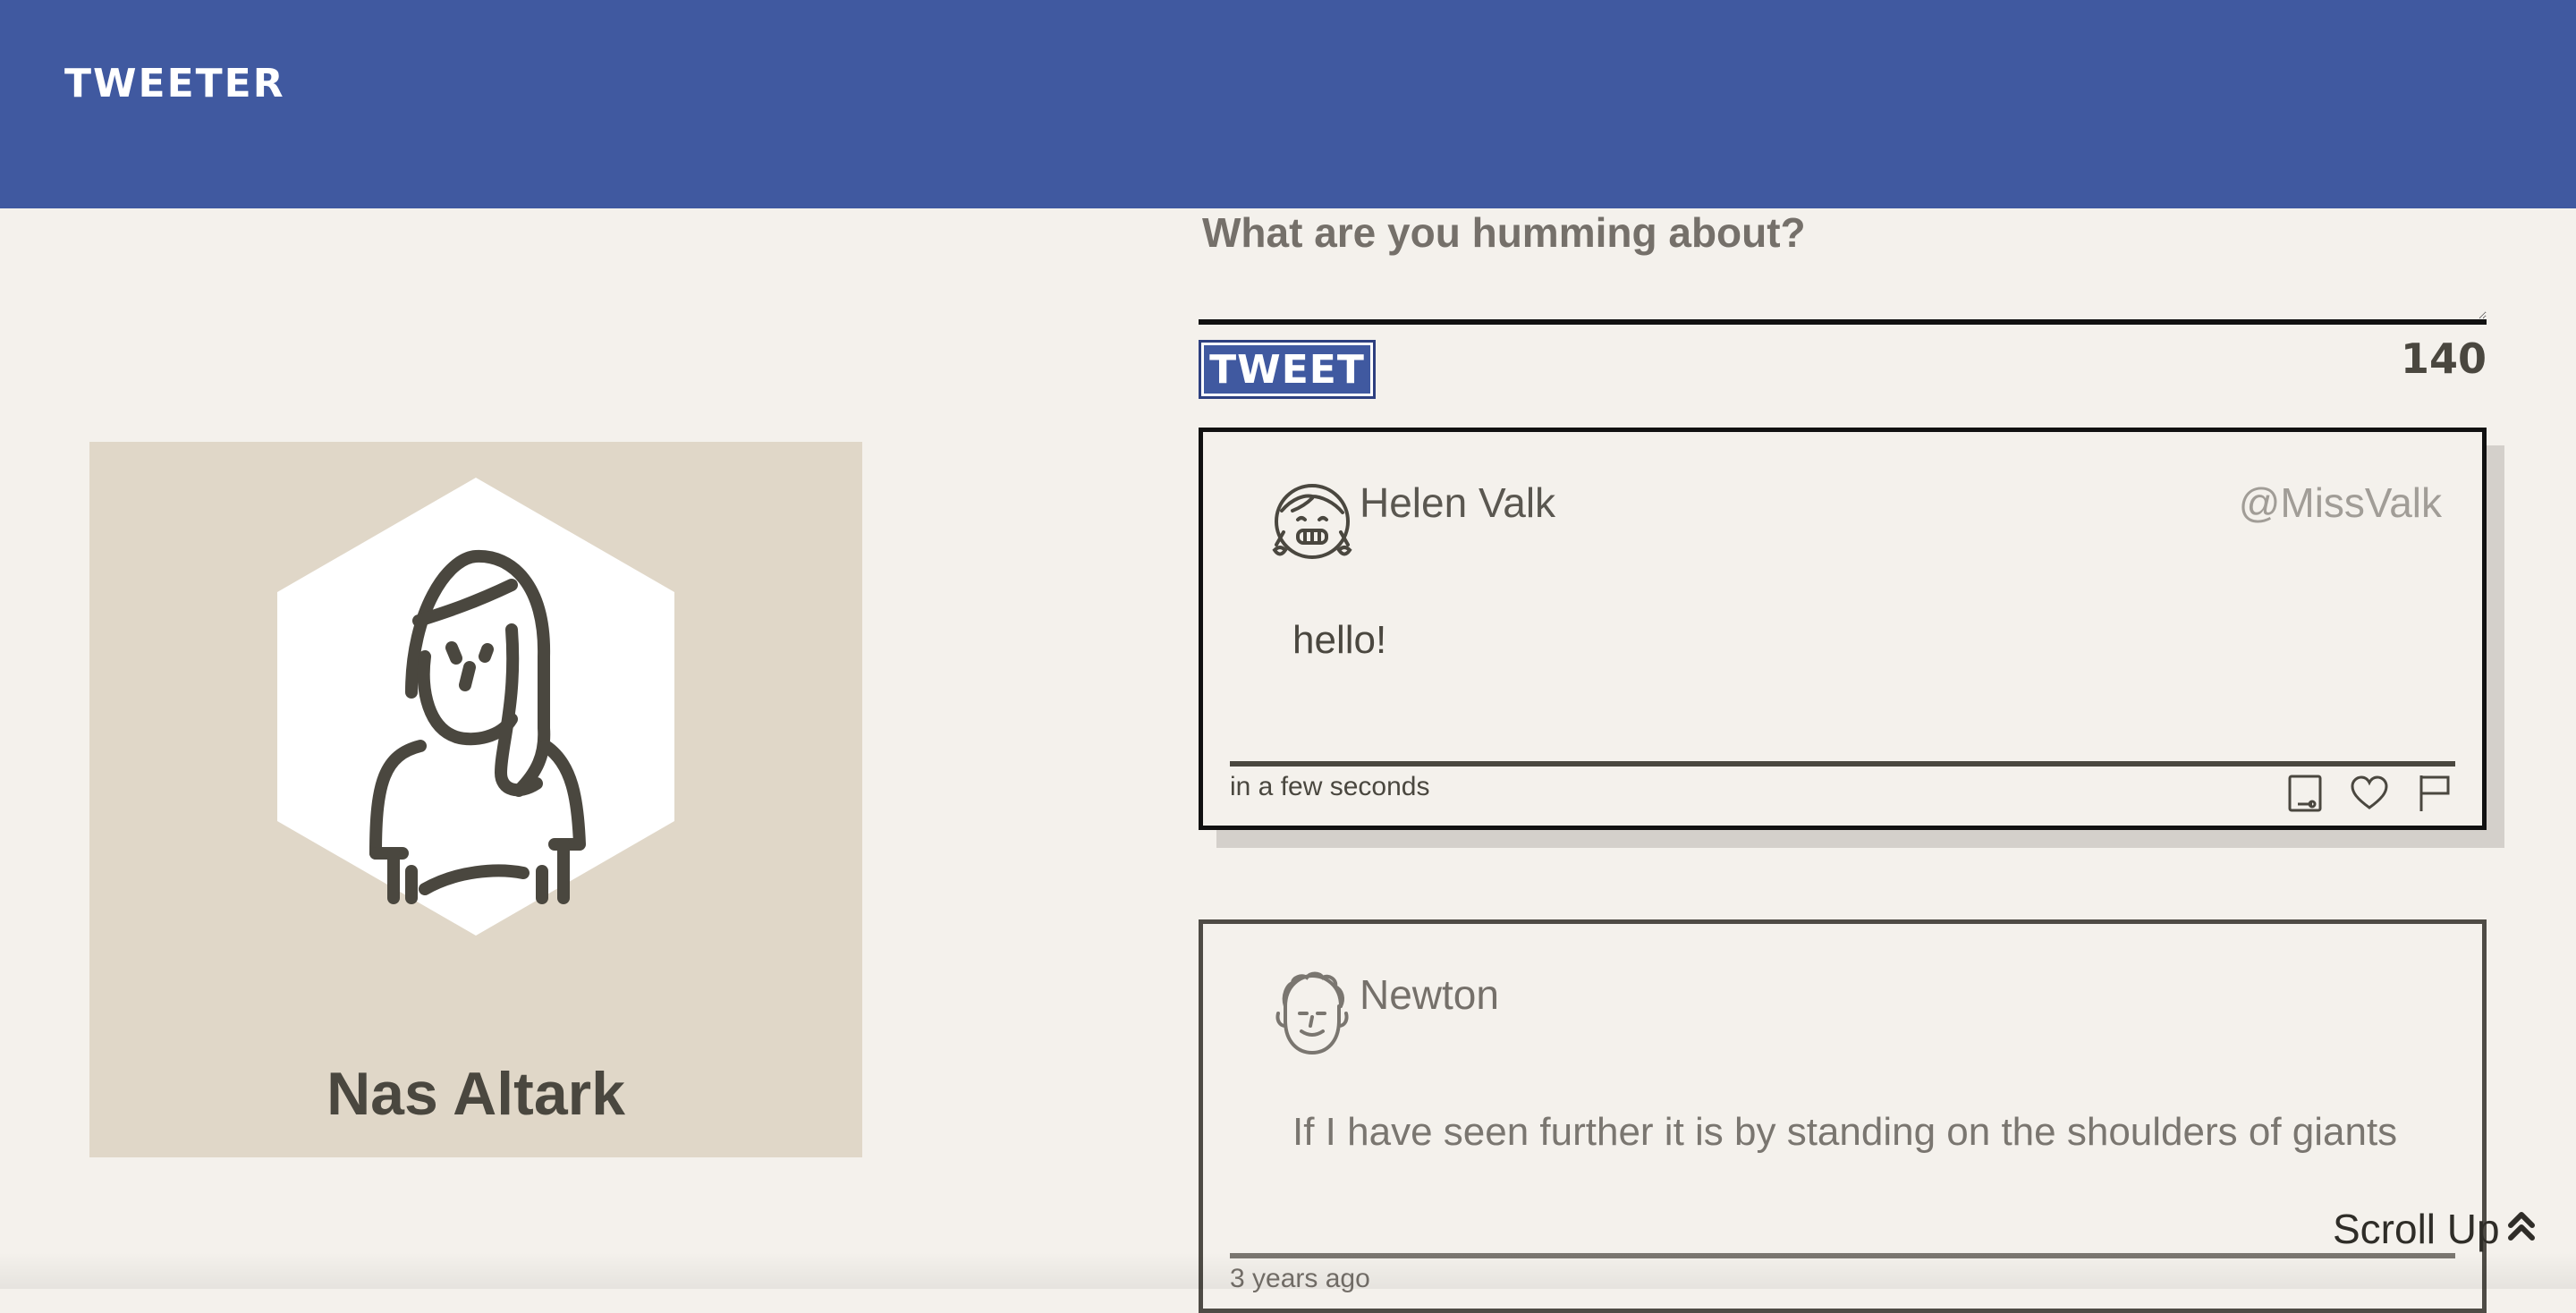 Image resolution: width=2576 pixels, height=1313 pixels. What do you see at coordinates (1300, 1278) in the screenshot?
I see `tweet-timestamp: 3 years ago` at bounding box center [1300, 1278].